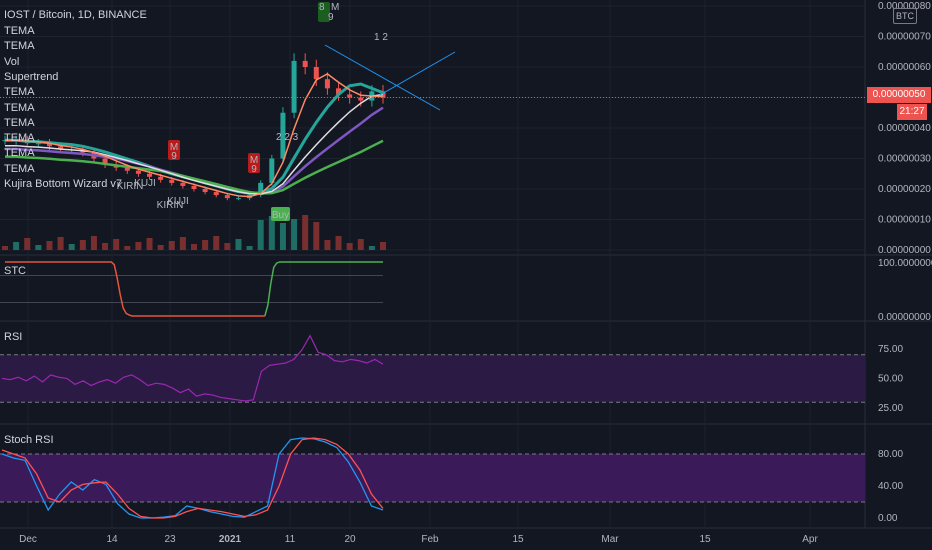  I want to click on trendline, so click(417, 73).